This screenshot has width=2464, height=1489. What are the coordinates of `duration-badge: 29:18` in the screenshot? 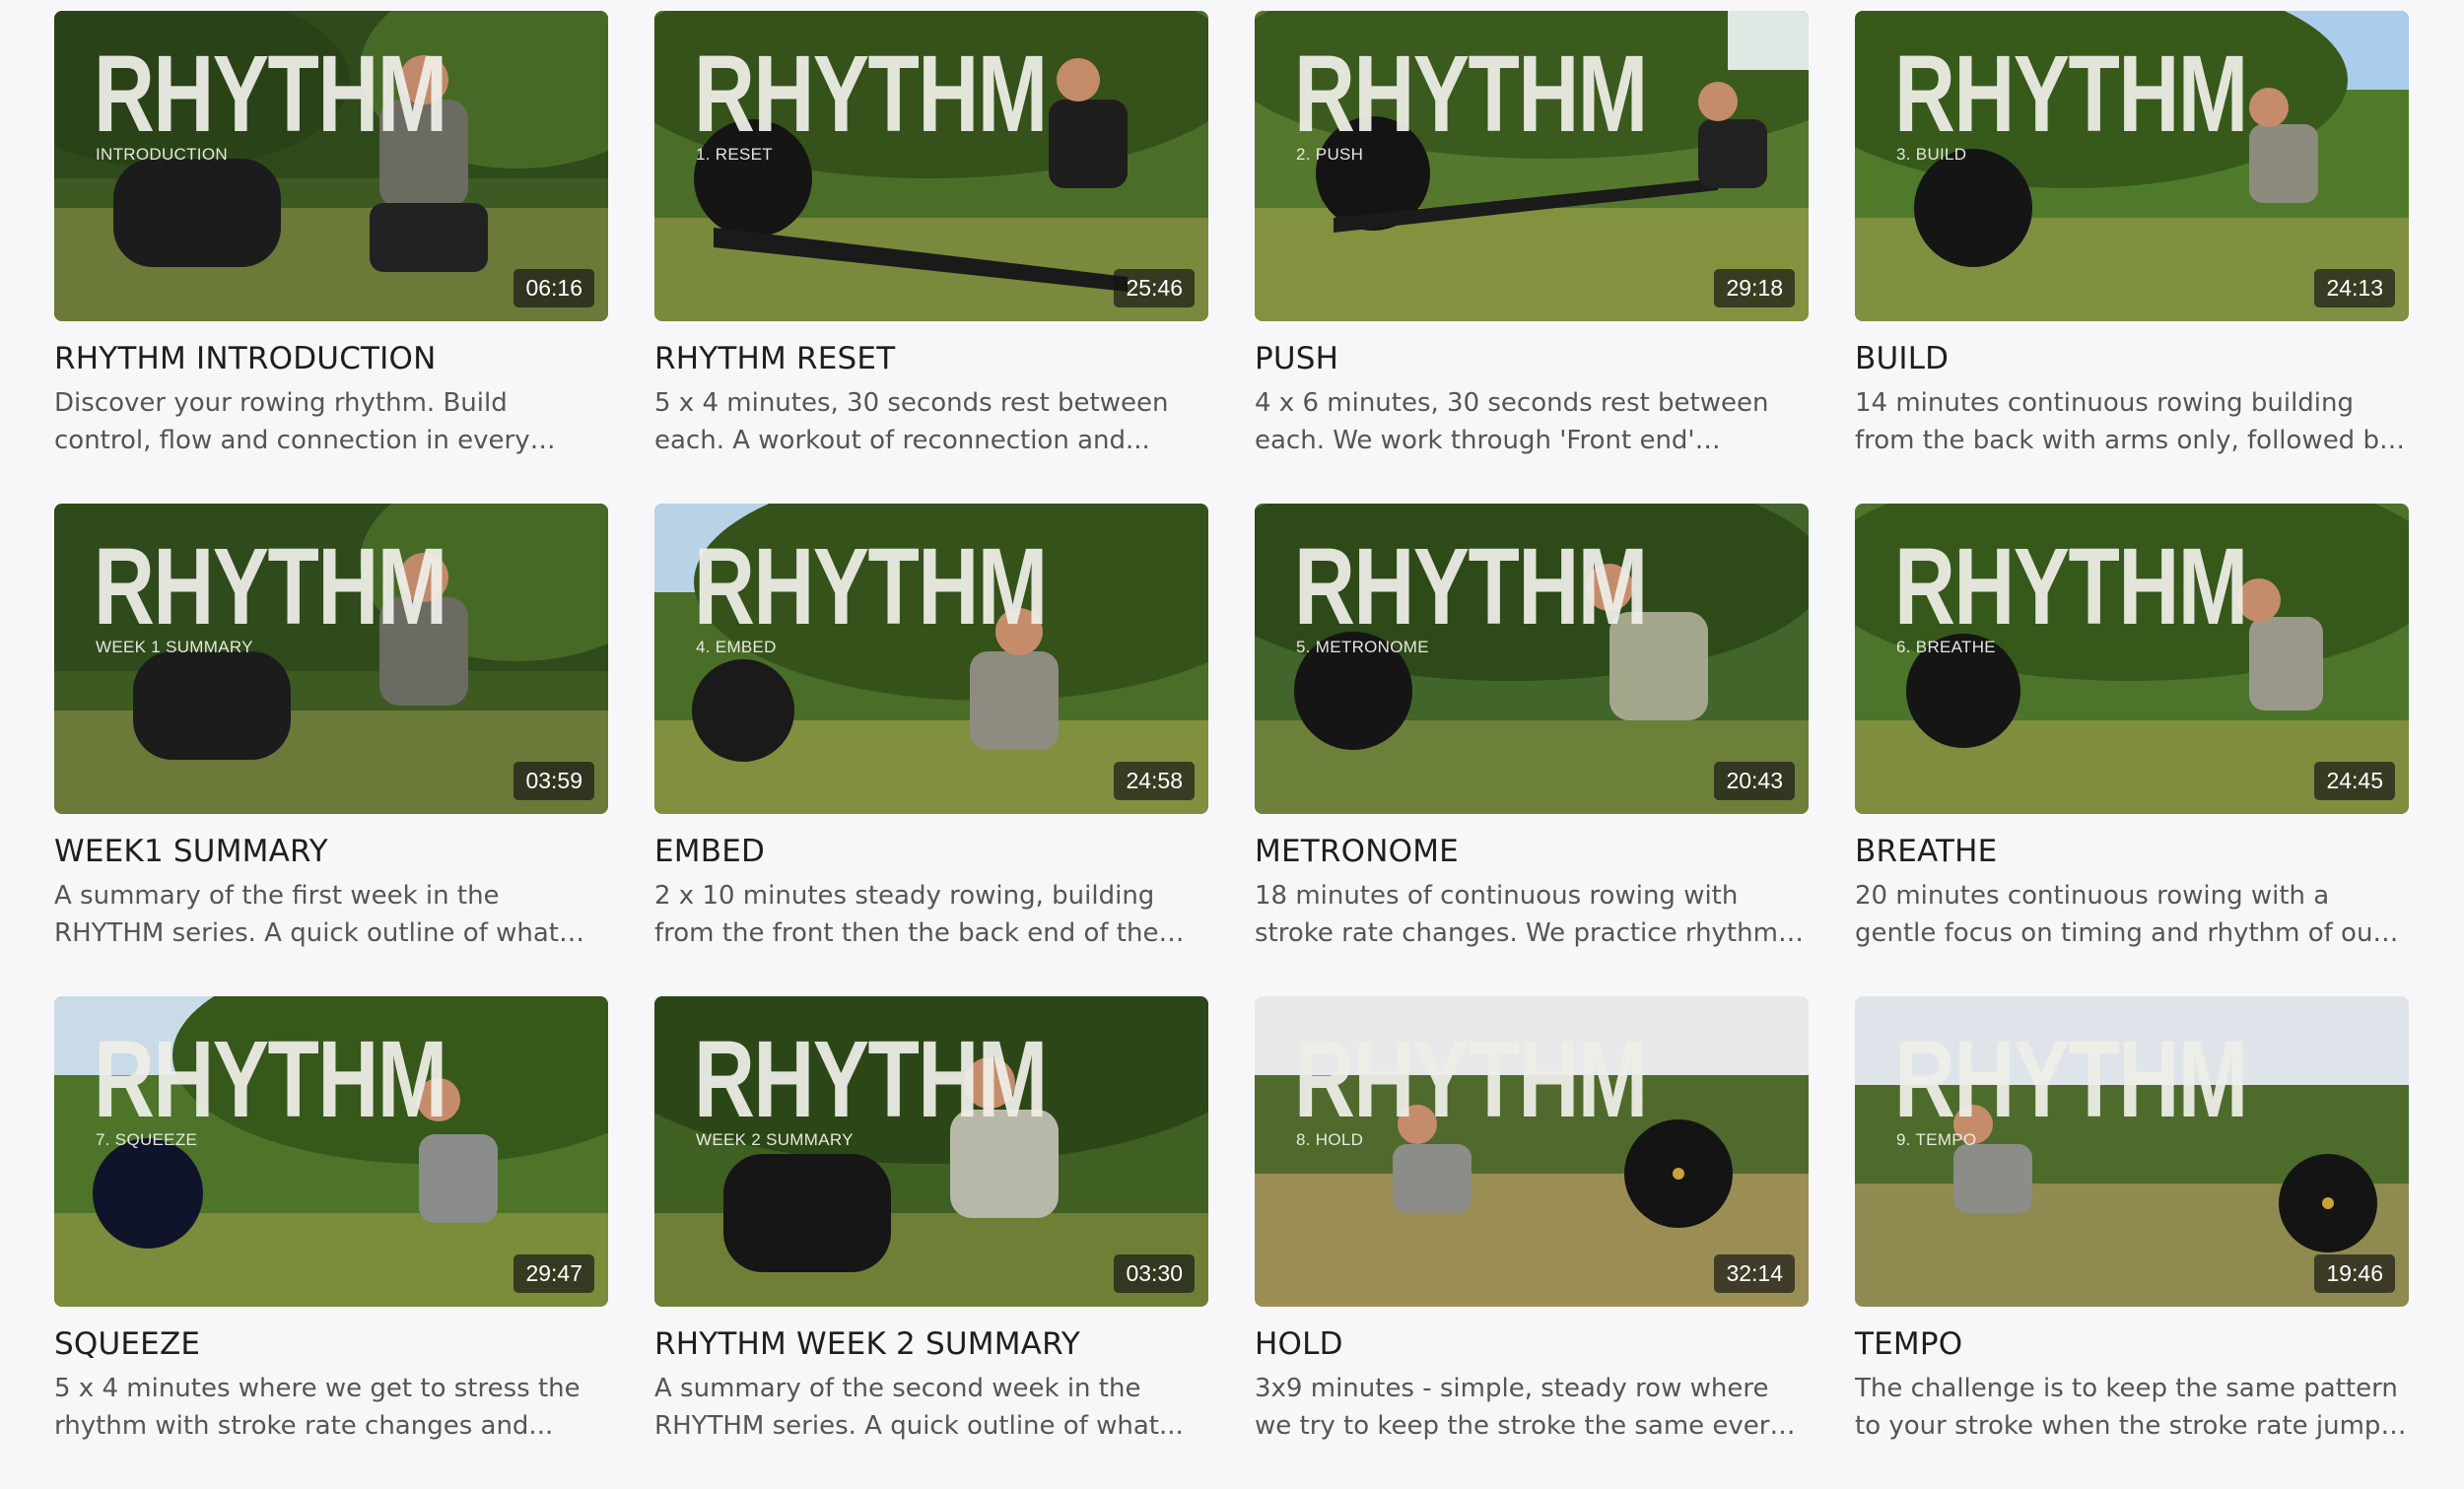 It's located at (1754, 288).